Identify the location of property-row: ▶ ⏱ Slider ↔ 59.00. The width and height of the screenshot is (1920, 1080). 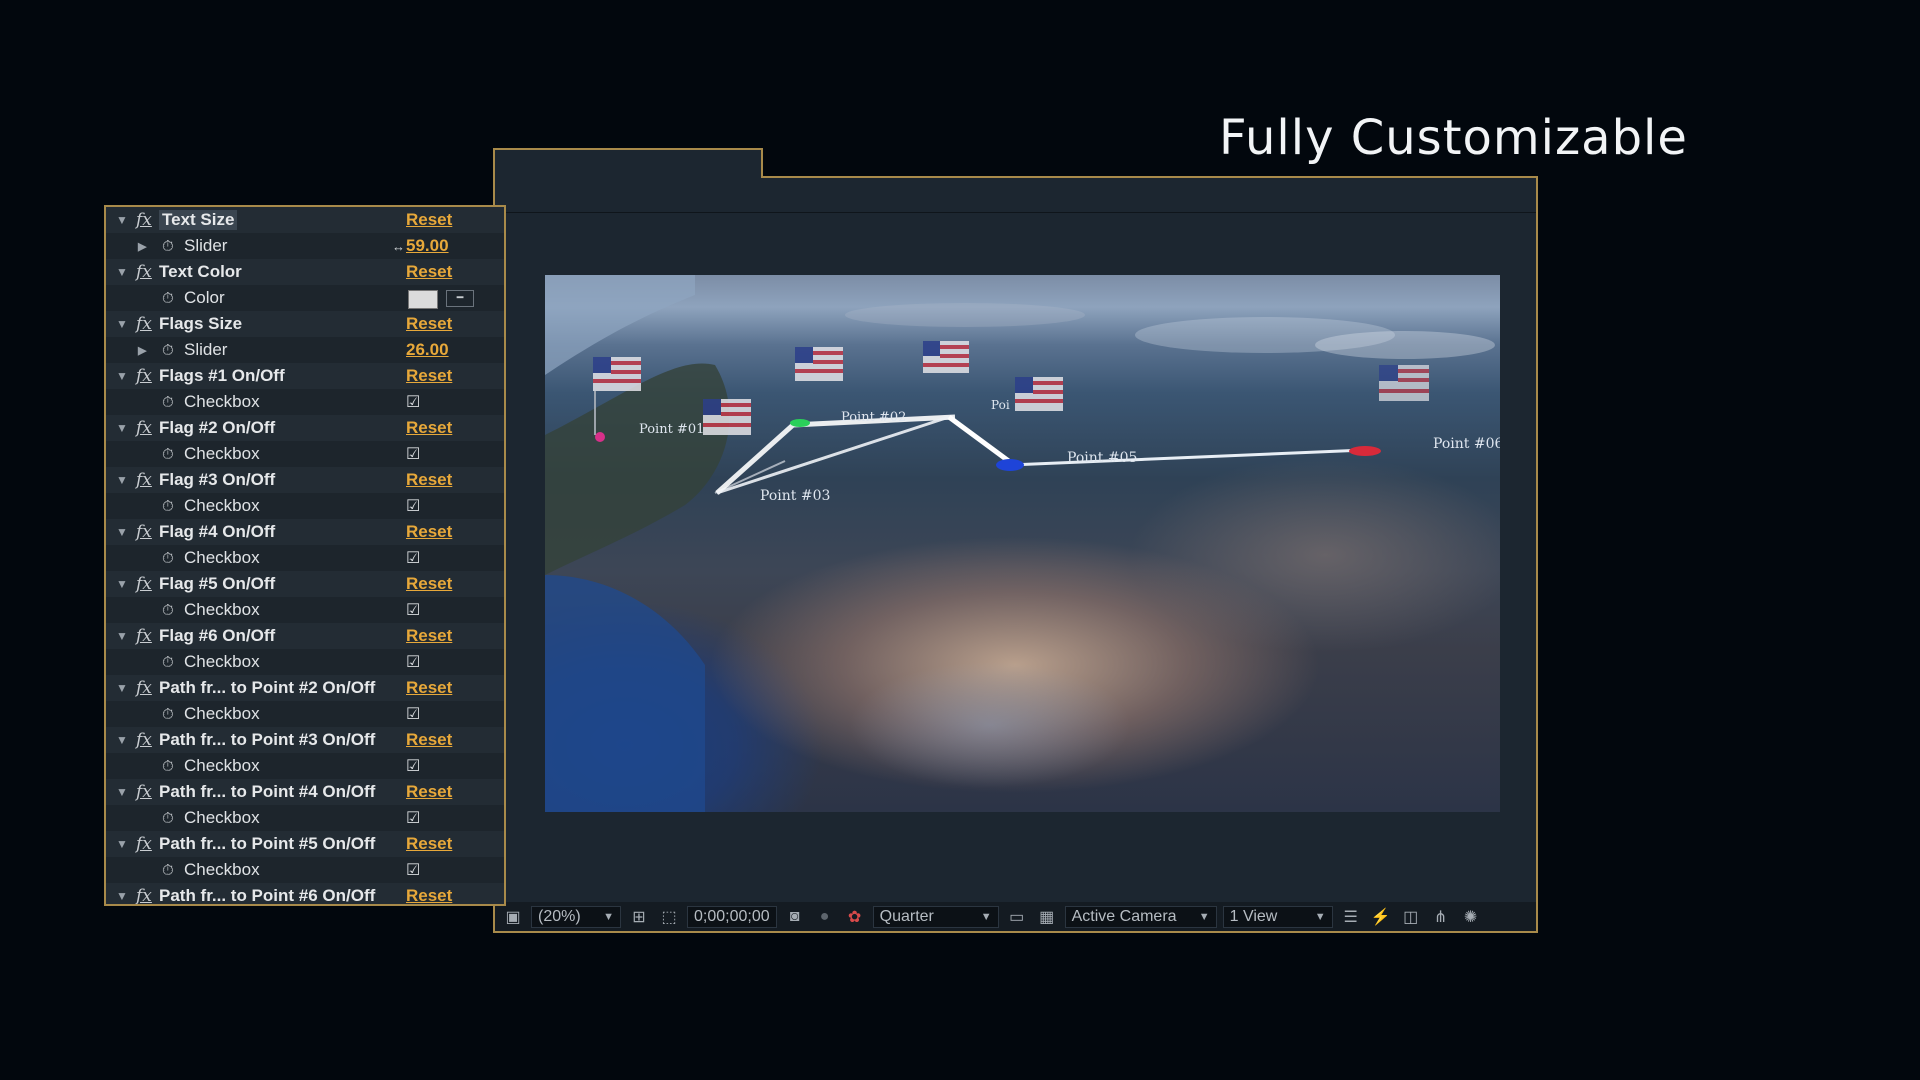
(305, 246).